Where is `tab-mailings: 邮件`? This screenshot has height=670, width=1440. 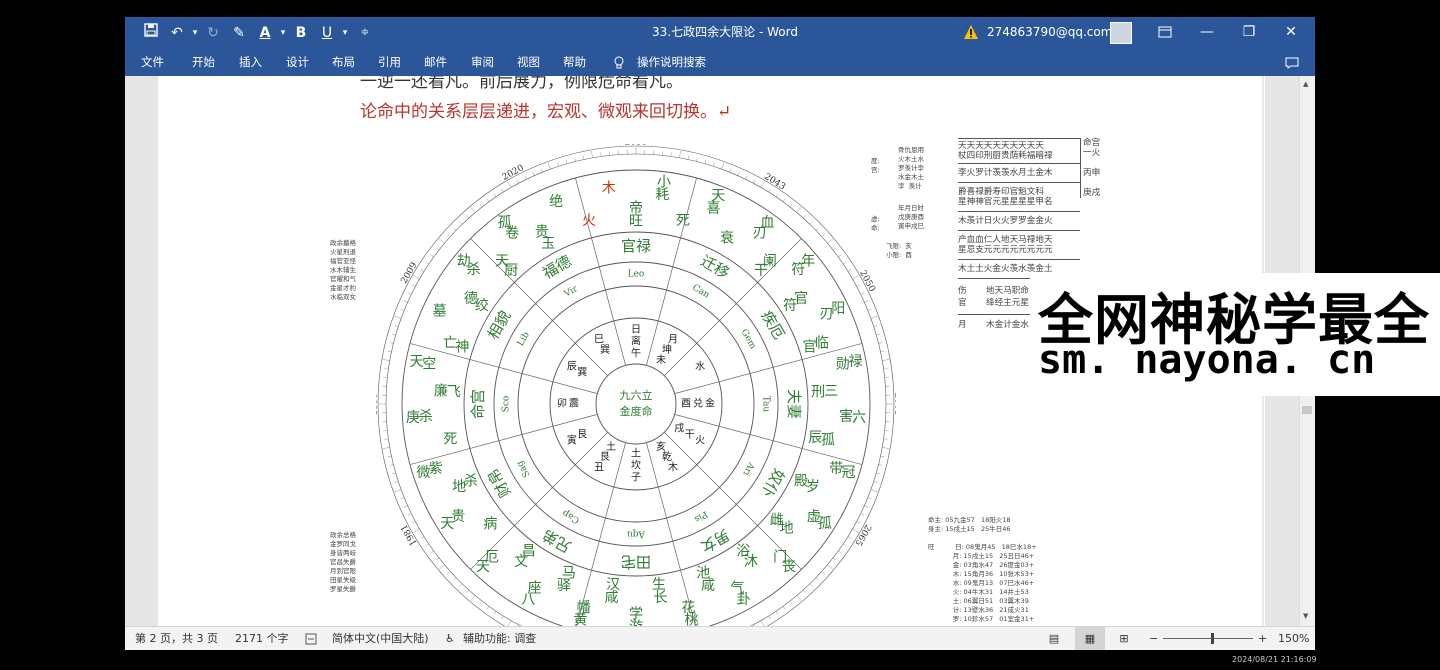 tab-mailings: 邮件 is located at coordinates (435, 62).